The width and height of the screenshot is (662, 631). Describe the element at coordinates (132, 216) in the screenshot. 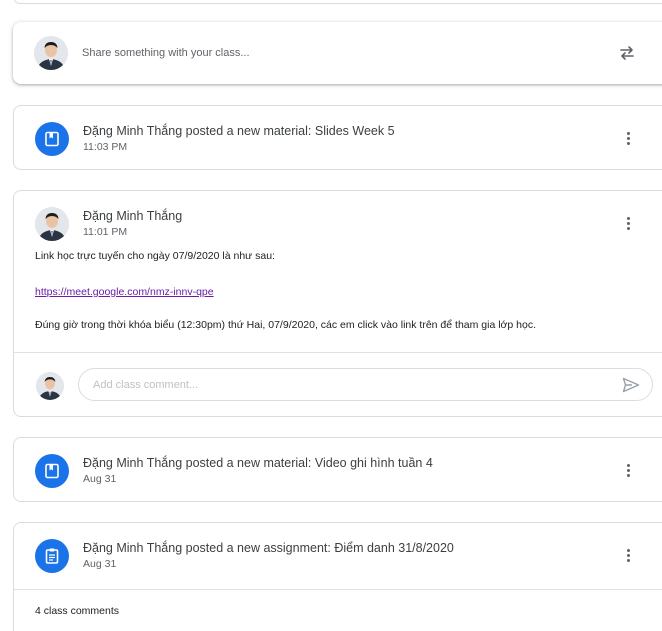

I see `author-name: Đặng Minh Thắng` at that location.